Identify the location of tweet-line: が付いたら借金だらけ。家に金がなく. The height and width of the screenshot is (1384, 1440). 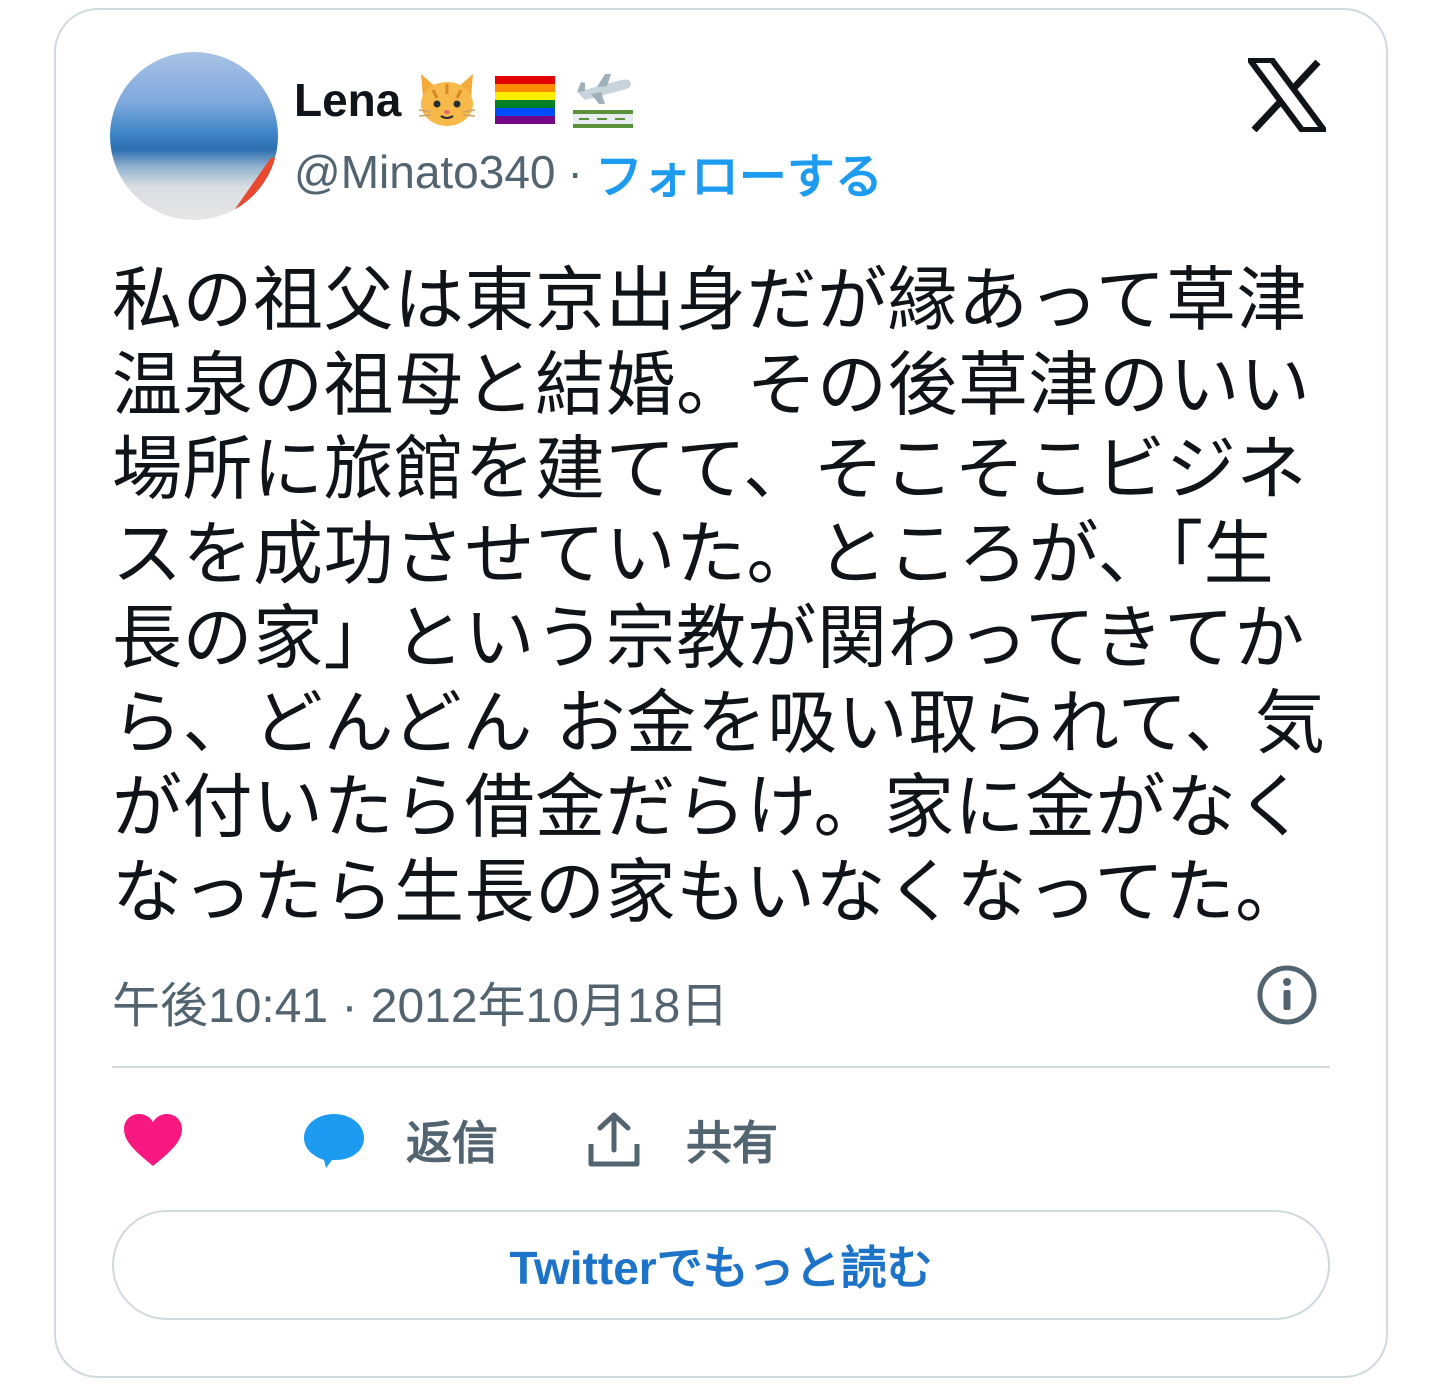
(709, 807).